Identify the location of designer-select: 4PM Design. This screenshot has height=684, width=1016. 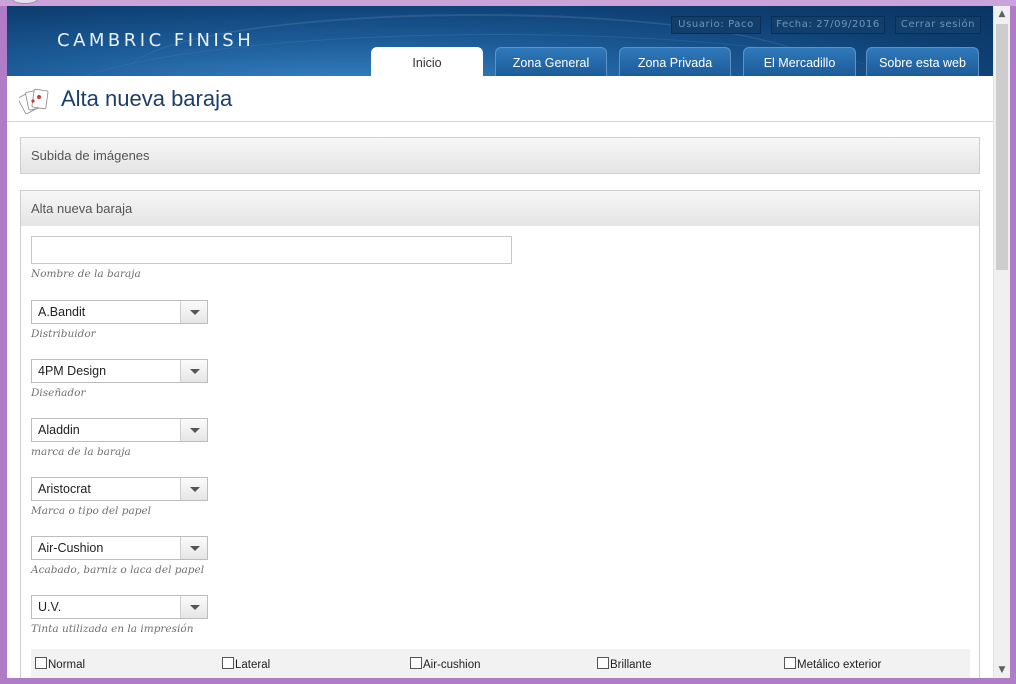
(119, 371).